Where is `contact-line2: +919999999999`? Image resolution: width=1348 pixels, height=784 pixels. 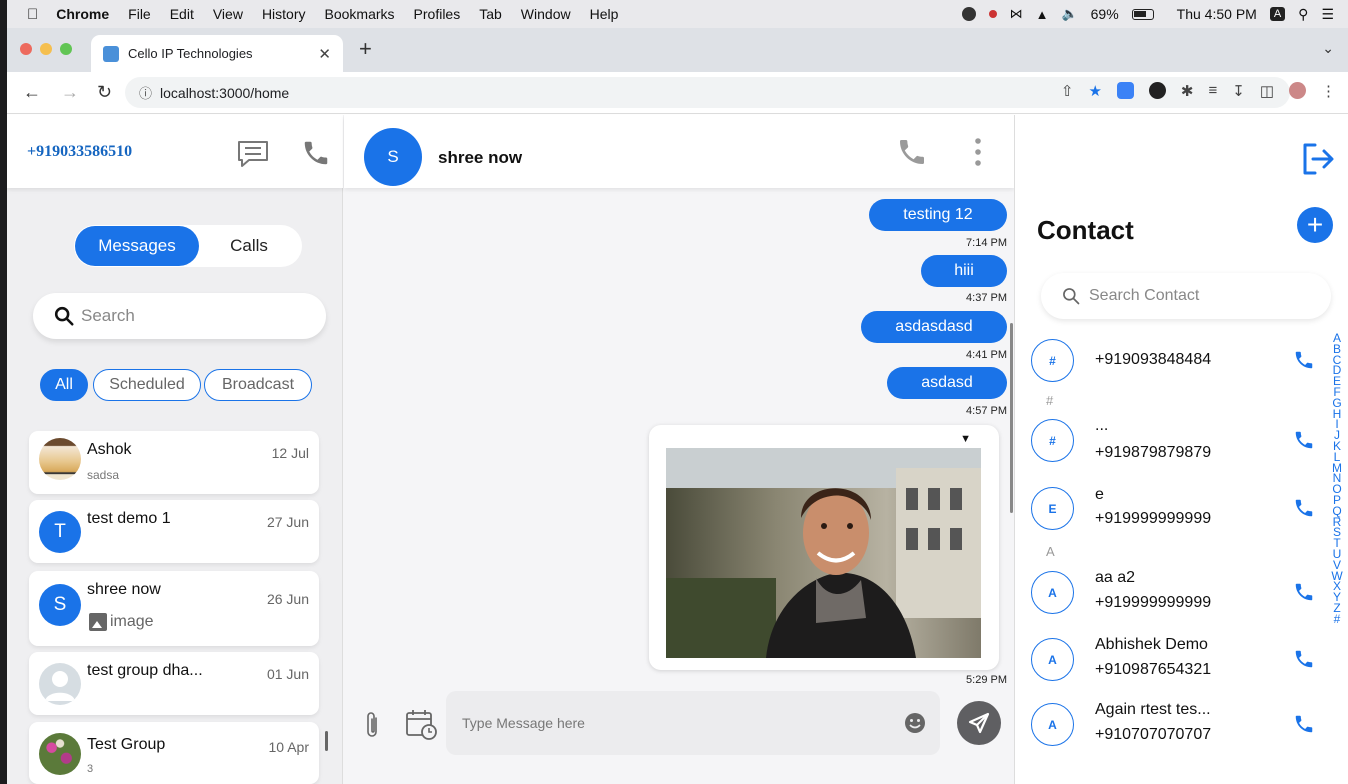 contact-line2: +919999999999 is located at coordinates (1153, 602).